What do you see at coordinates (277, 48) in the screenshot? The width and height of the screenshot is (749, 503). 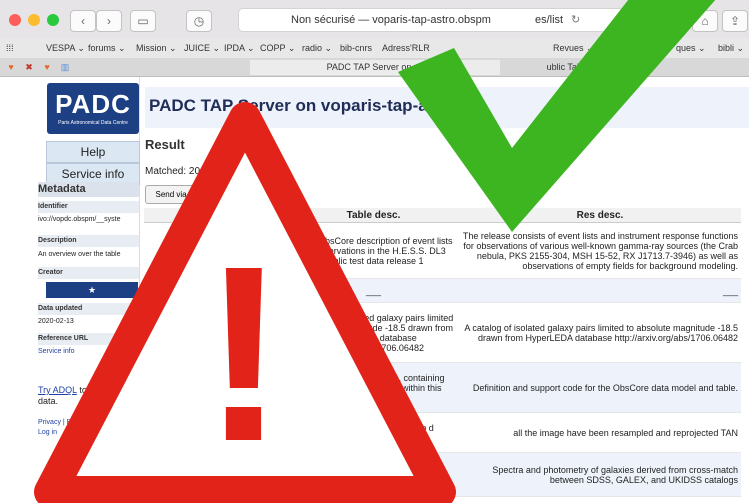 I see `bookmark-item: COPP ⌄` at bounding box center [277, 48].